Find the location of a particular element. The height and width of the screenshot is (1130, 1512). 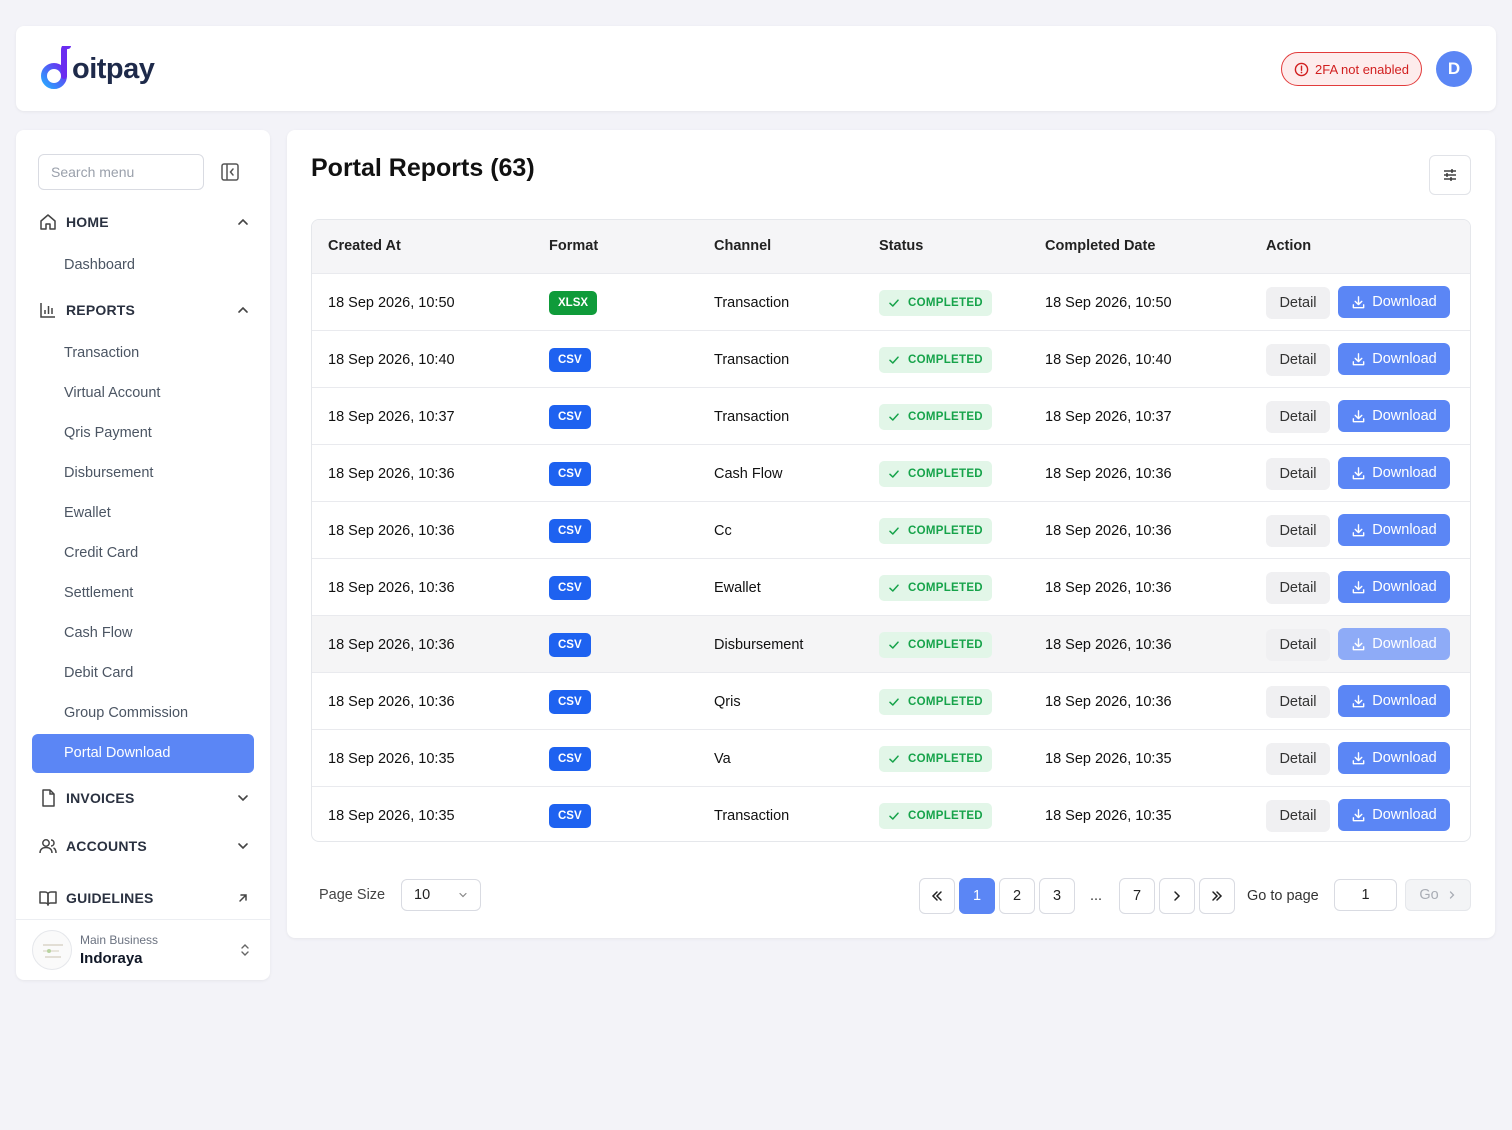

format-cell: XLSX is located at coordinates (573, 302).